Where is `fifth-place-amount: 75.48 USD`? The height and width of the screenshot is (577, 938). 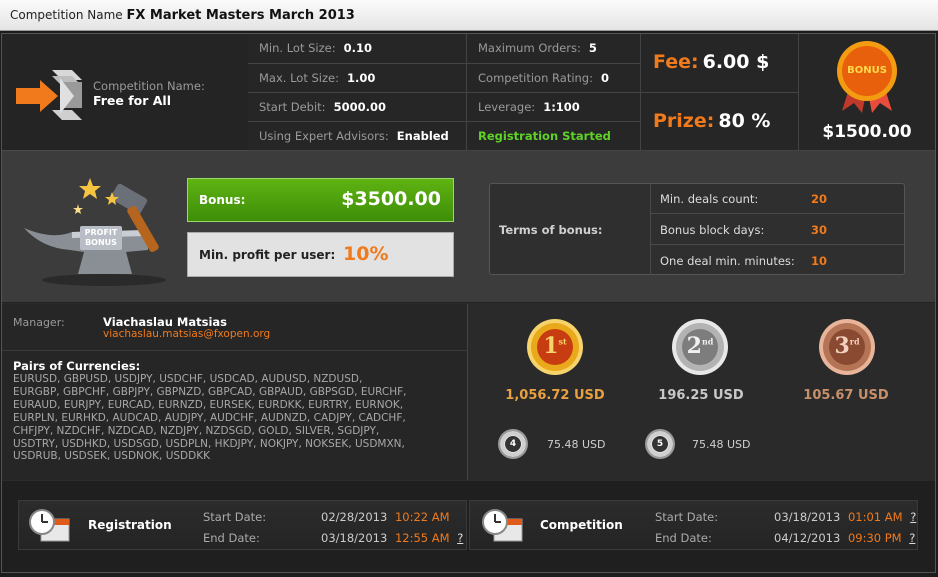 fifth-place-amount: 75.48 USD is located at coordinates (721, 444).